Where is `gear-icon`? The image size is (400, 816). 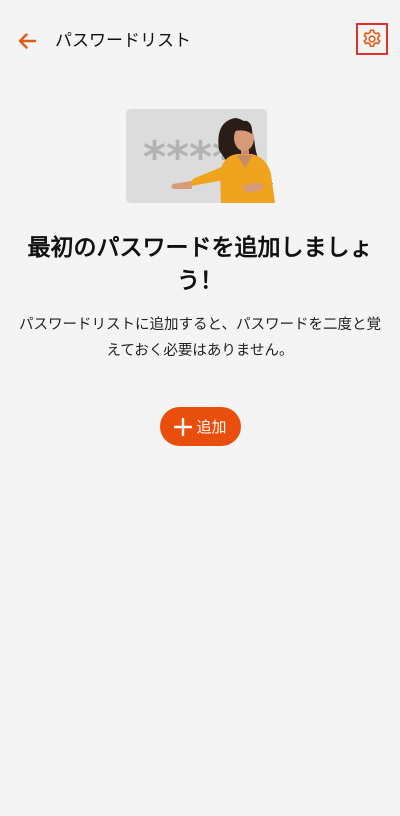
gear-icon is located at coordinates (372, 38).